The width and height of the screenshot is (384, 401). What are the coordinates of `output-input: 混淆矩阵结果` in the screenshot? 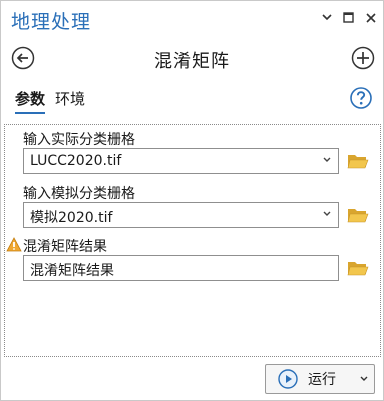 It's located at (181, 268).